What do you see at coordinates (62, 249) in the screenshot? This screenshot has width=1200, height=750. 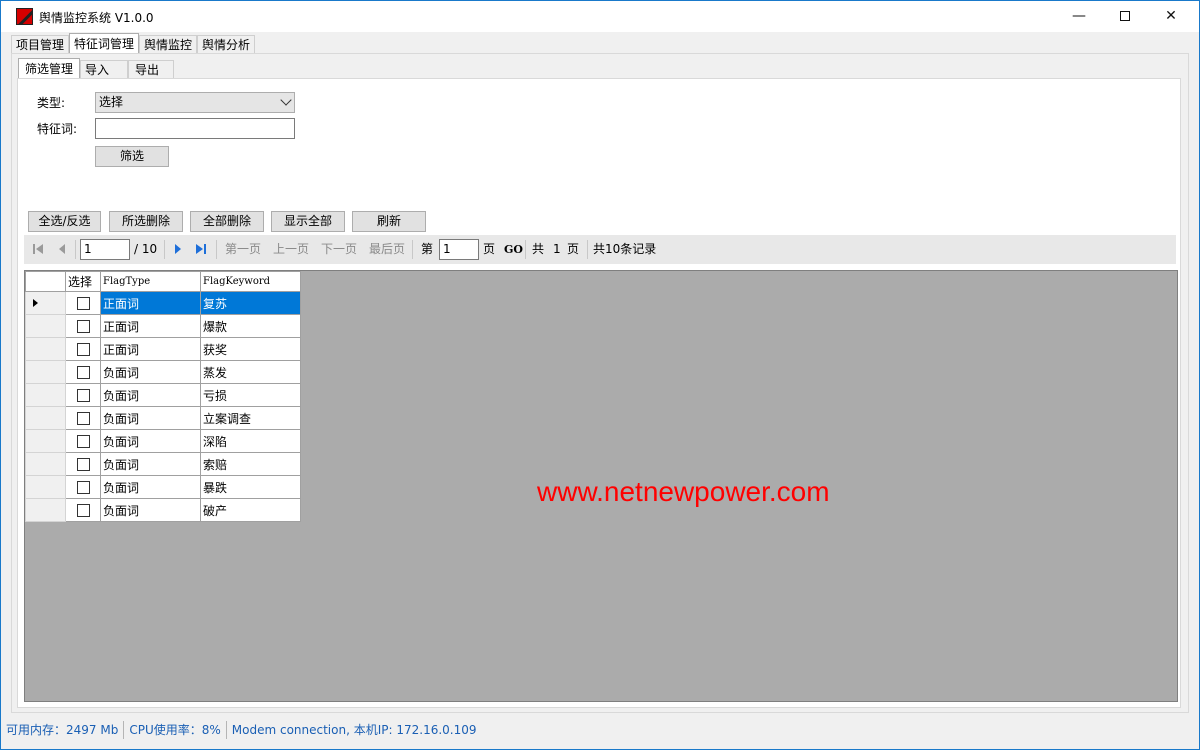 I see `prev-page-icon` at bounding box center [62, 249].